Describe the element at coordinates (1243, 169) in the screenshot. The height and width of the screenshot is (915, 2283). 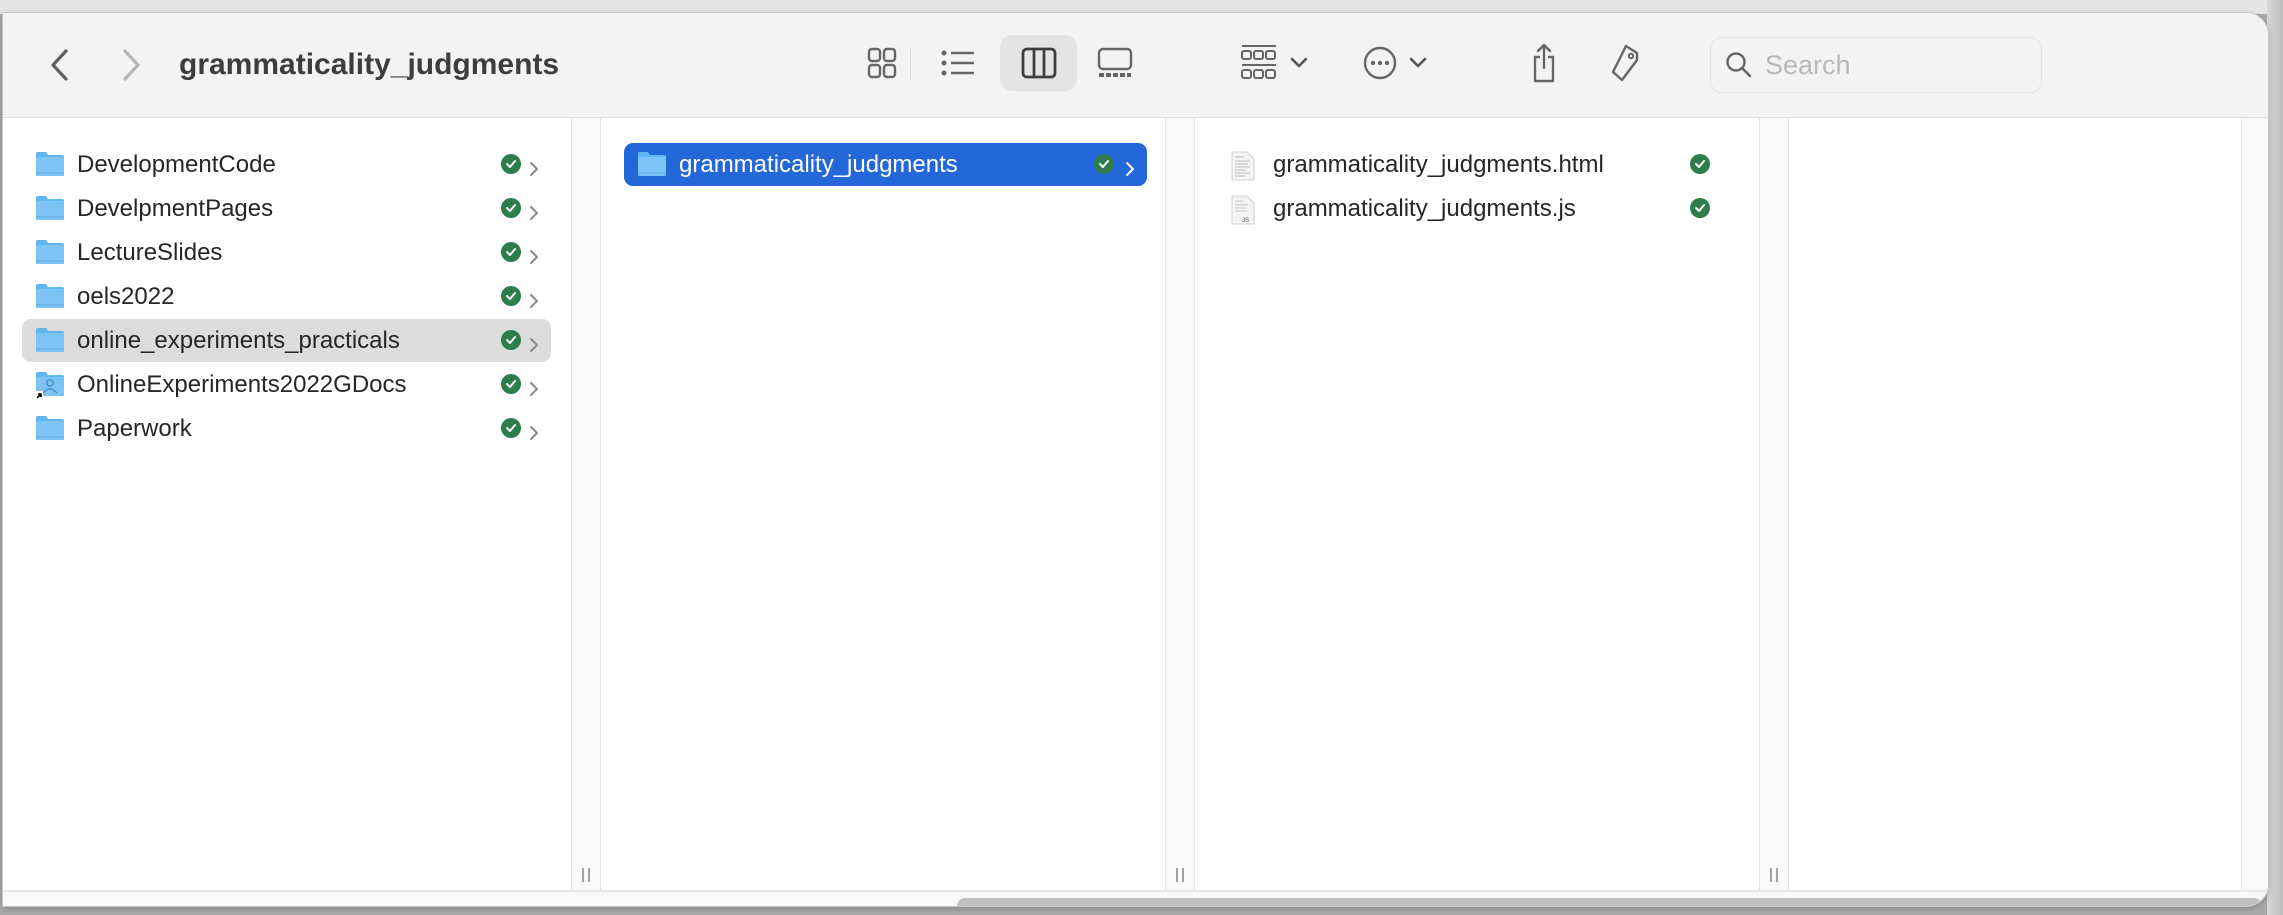
I see `html-file-icon` at that location.